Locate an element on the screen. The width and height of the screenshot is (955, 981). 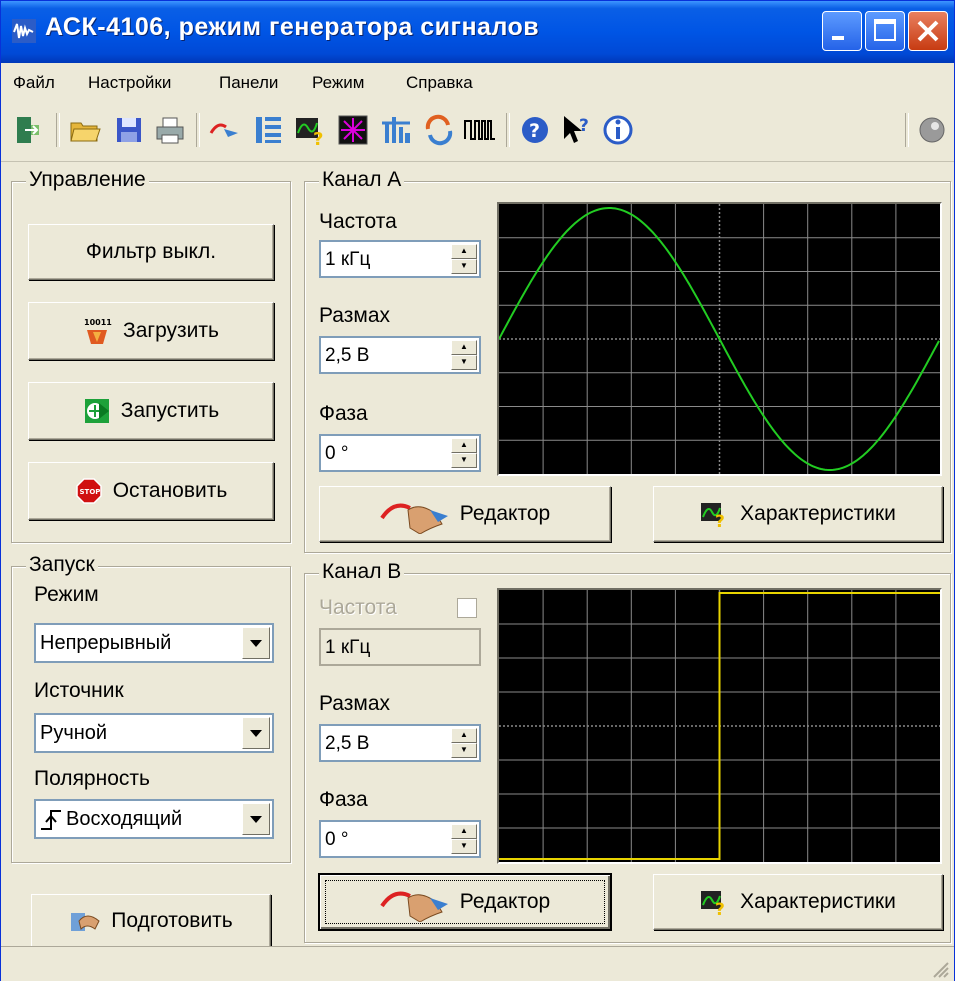
open-folder-icon is located at coordinates (85, 130).